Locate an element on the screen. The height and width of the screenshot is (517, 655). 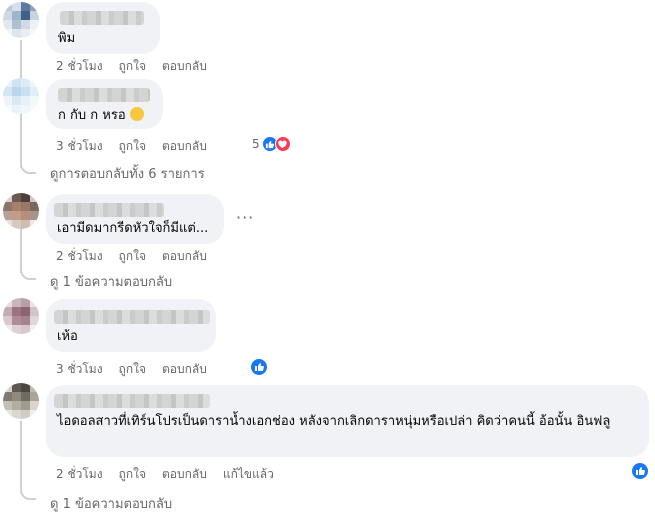
reaction-count: 5 is located at coordinates (256, 144).